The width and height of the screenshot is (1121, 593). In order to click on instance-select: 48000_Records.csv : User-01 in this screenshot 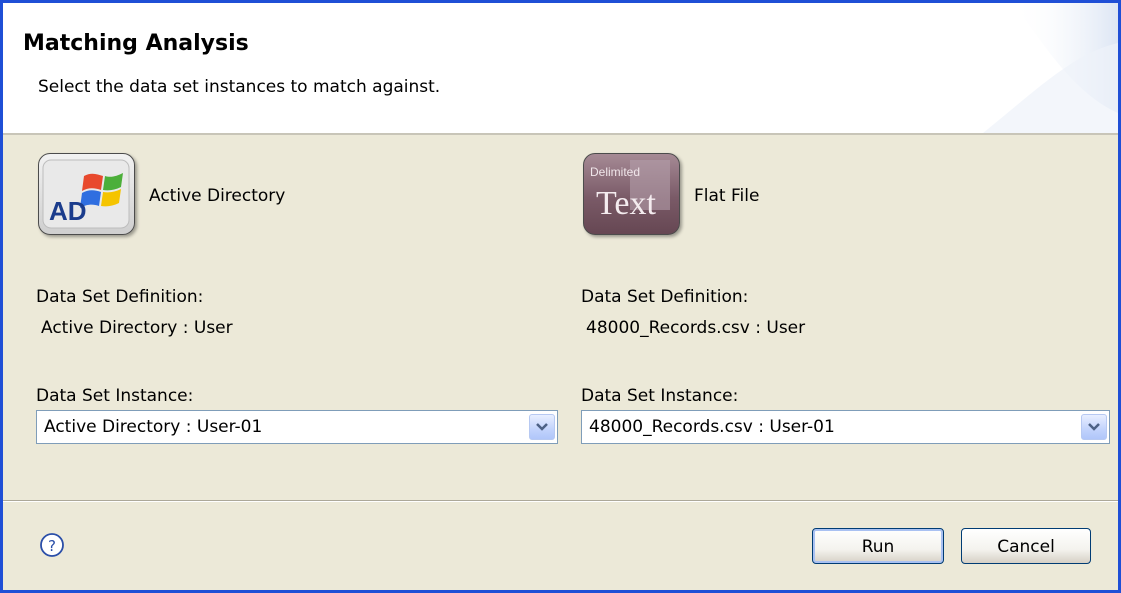, I will do `click(845, 427)`.